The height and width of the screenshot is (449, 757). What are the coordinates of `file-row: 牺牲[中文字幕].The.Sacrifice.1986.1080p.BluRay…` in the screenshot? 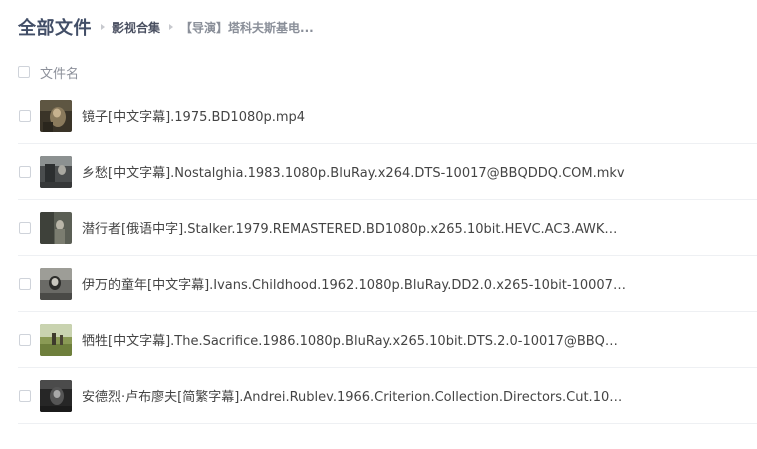 It's located at (387, 340).